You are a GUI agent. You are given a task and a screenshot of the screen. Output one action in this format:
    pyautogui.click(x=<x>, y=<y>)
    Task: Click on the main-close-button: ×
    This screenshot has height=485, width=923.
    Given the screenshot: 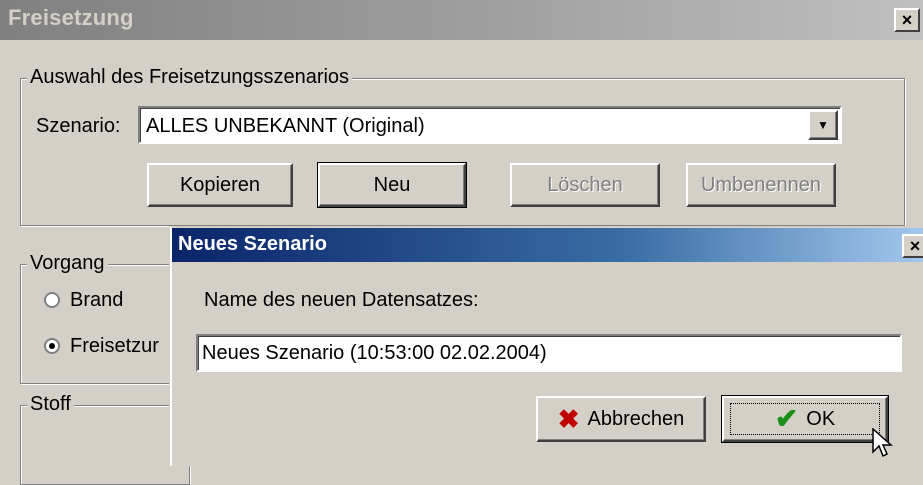 What is the action you would take?
    pyautogui.click(x=907, y=20)
    